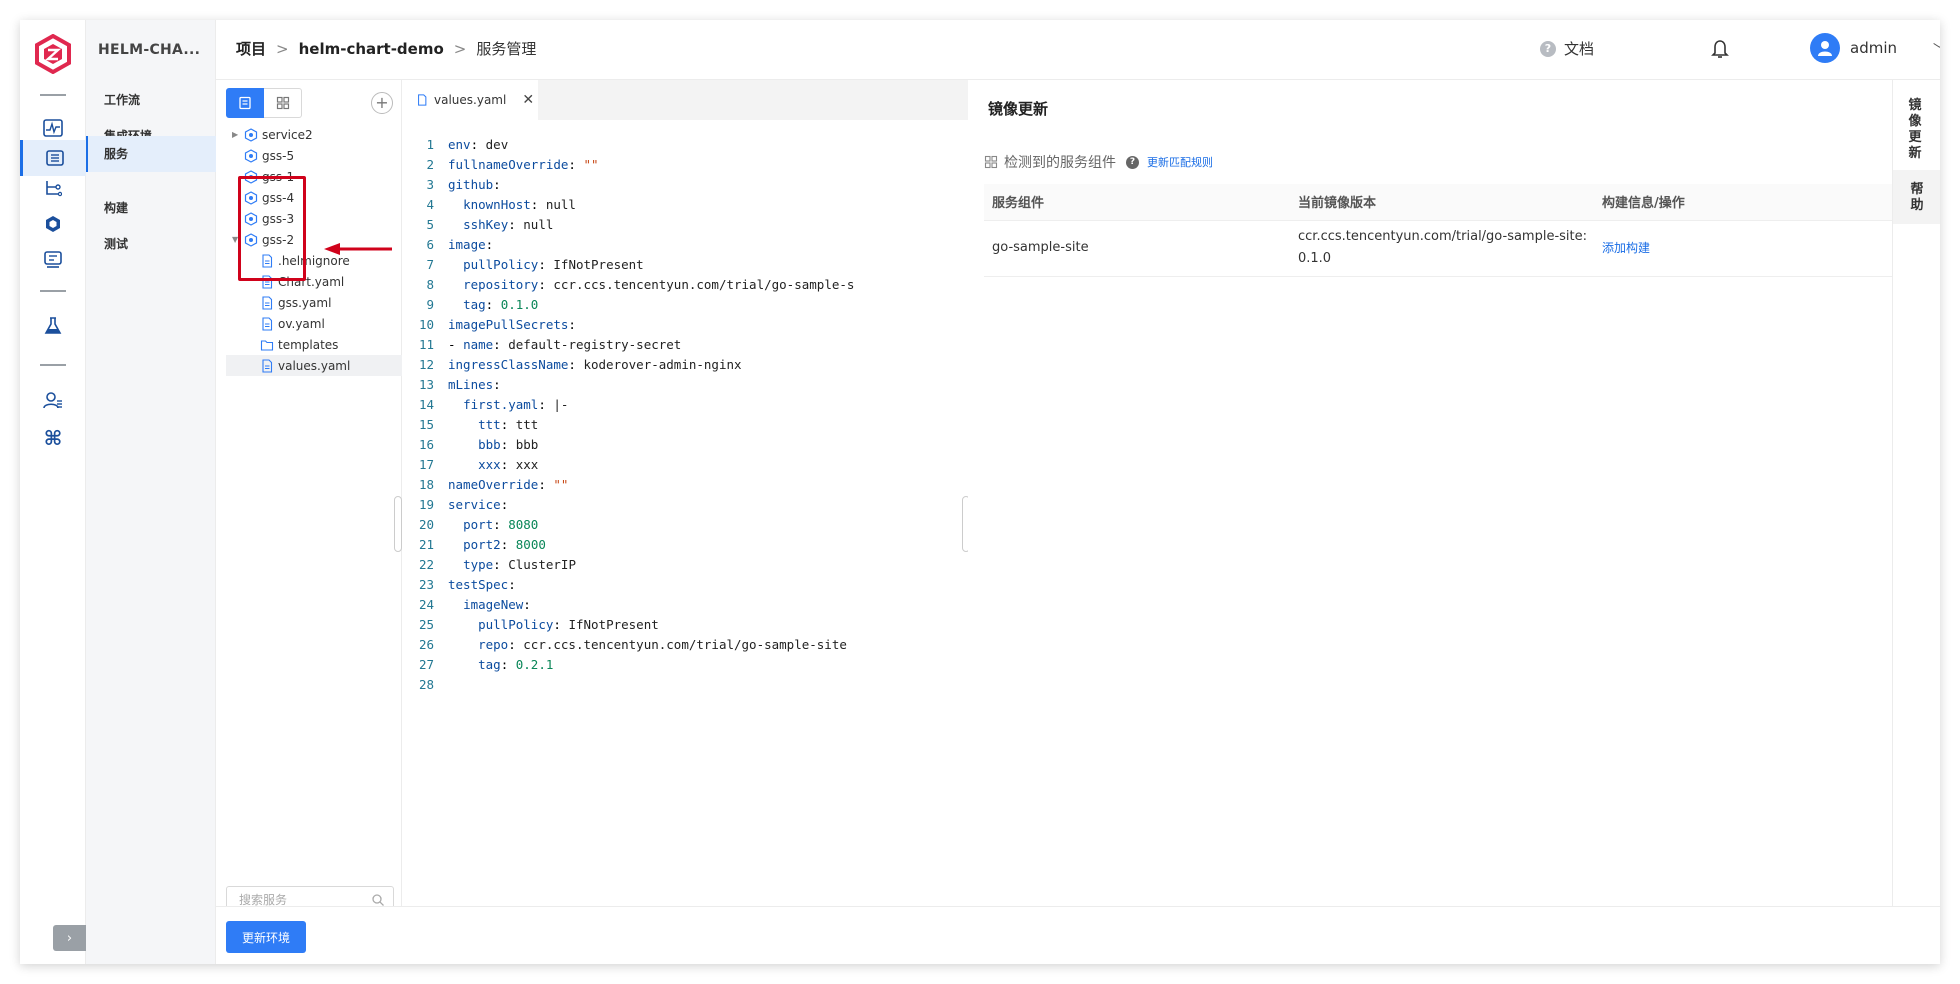 This screenshot has width=1960, height=984. Describe the element at coordinates (53, 326) in the screenshot. I see `flask-icon` at that location.